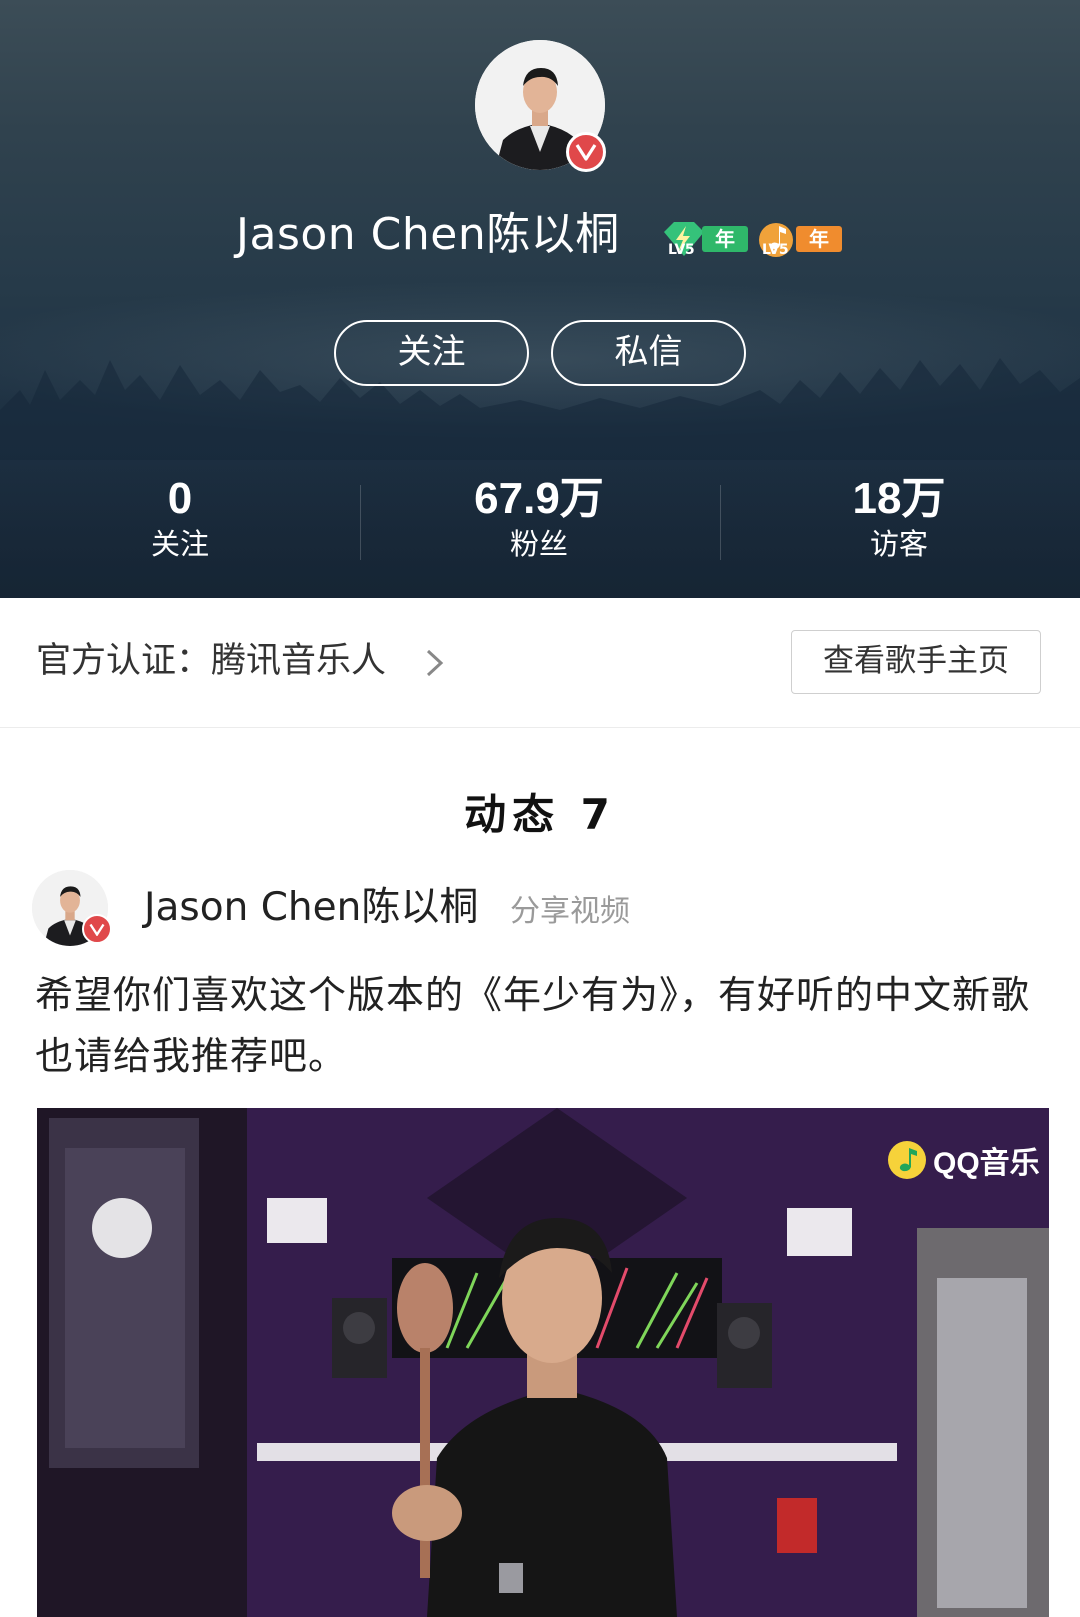 This screenshot has width=1080, height=1617. Describe the element at coordinates (907, 1160) in the screenshot. I see `qq-music-icon` at that location.